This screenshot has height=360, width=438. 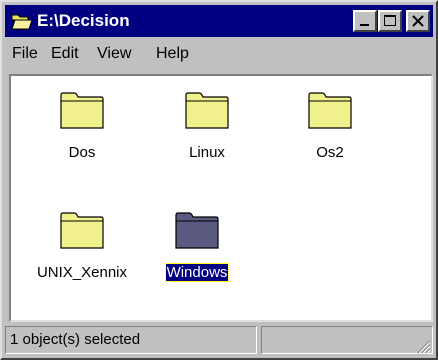 I want to click on folder-label: UNIX_Xennix, so click(x=82, y=272).